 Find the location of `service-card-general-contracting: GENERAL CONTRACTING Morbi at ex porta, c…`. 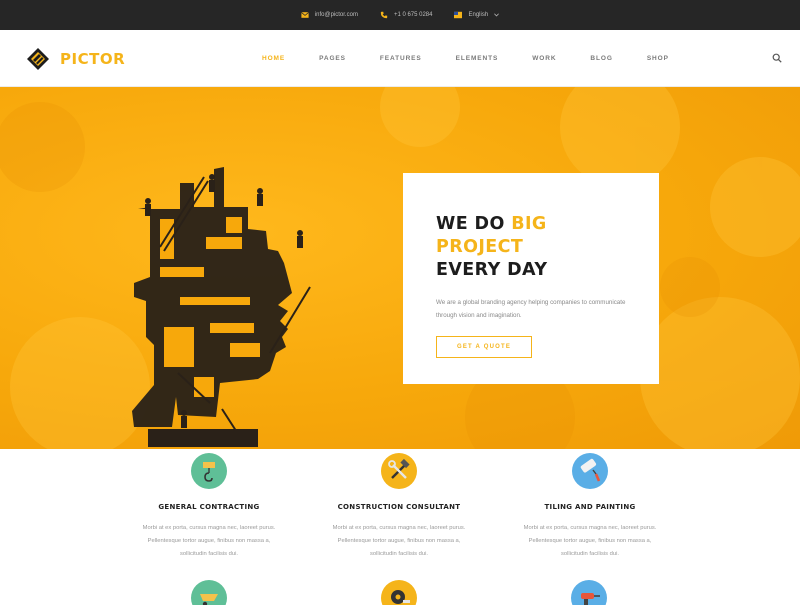

service-card-general-contracting: GENERAL CONTRACTING Morbi at ex porta, c… is located at coordinates (209, 507).